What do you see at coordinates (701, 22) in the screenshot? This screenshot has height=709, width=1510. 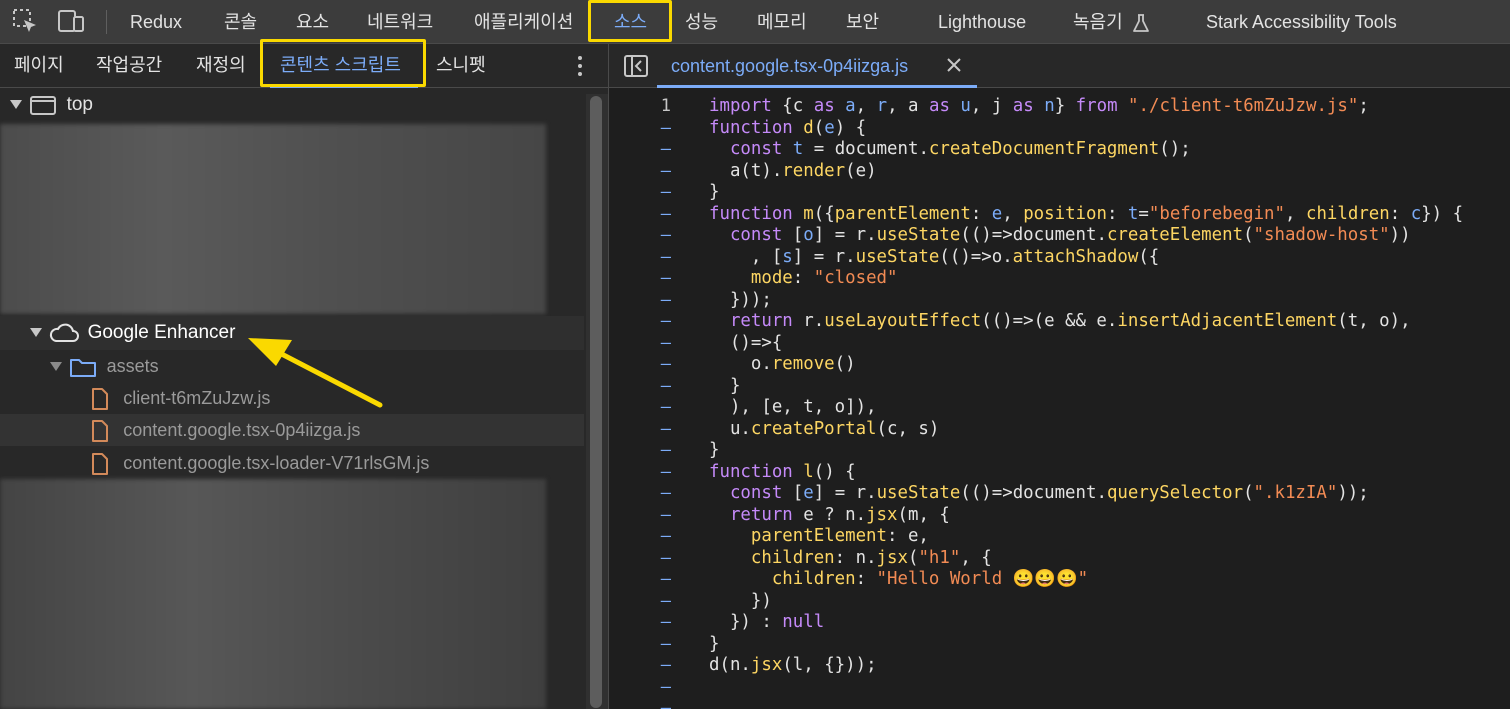 I see `tab-performance: 성능` at bounding box center [701, 22].